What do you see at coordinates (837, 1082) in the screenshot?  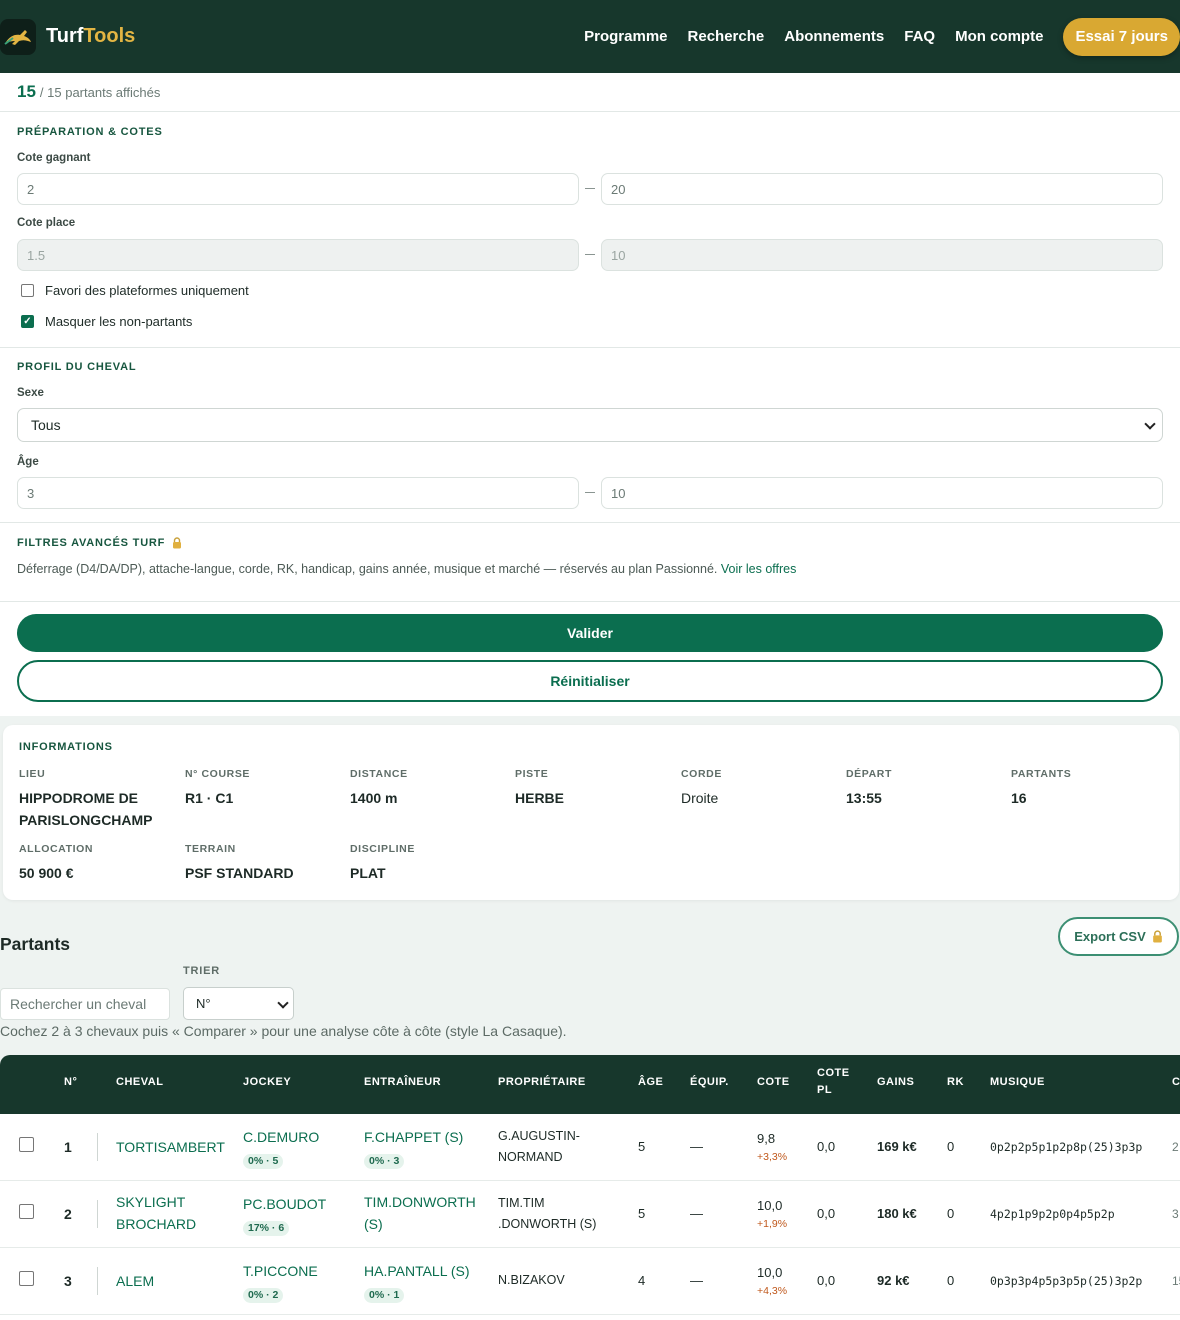 I see `col-header-cote-pl: COTE PL` at bounding box center [837, 1082].